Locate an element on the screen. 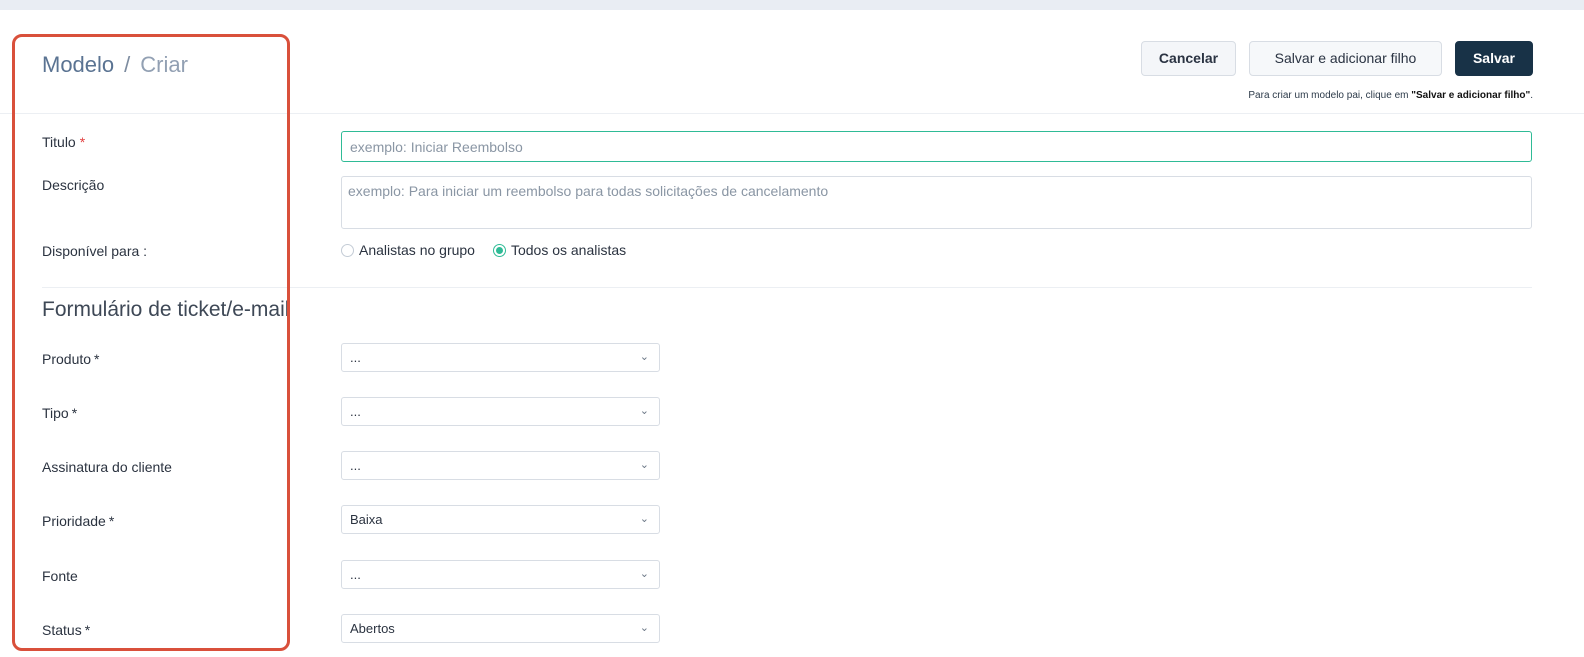 Image resolution: width=1584 pixels, height=657 pixels. top-strip is located at coordinates (792, 5).